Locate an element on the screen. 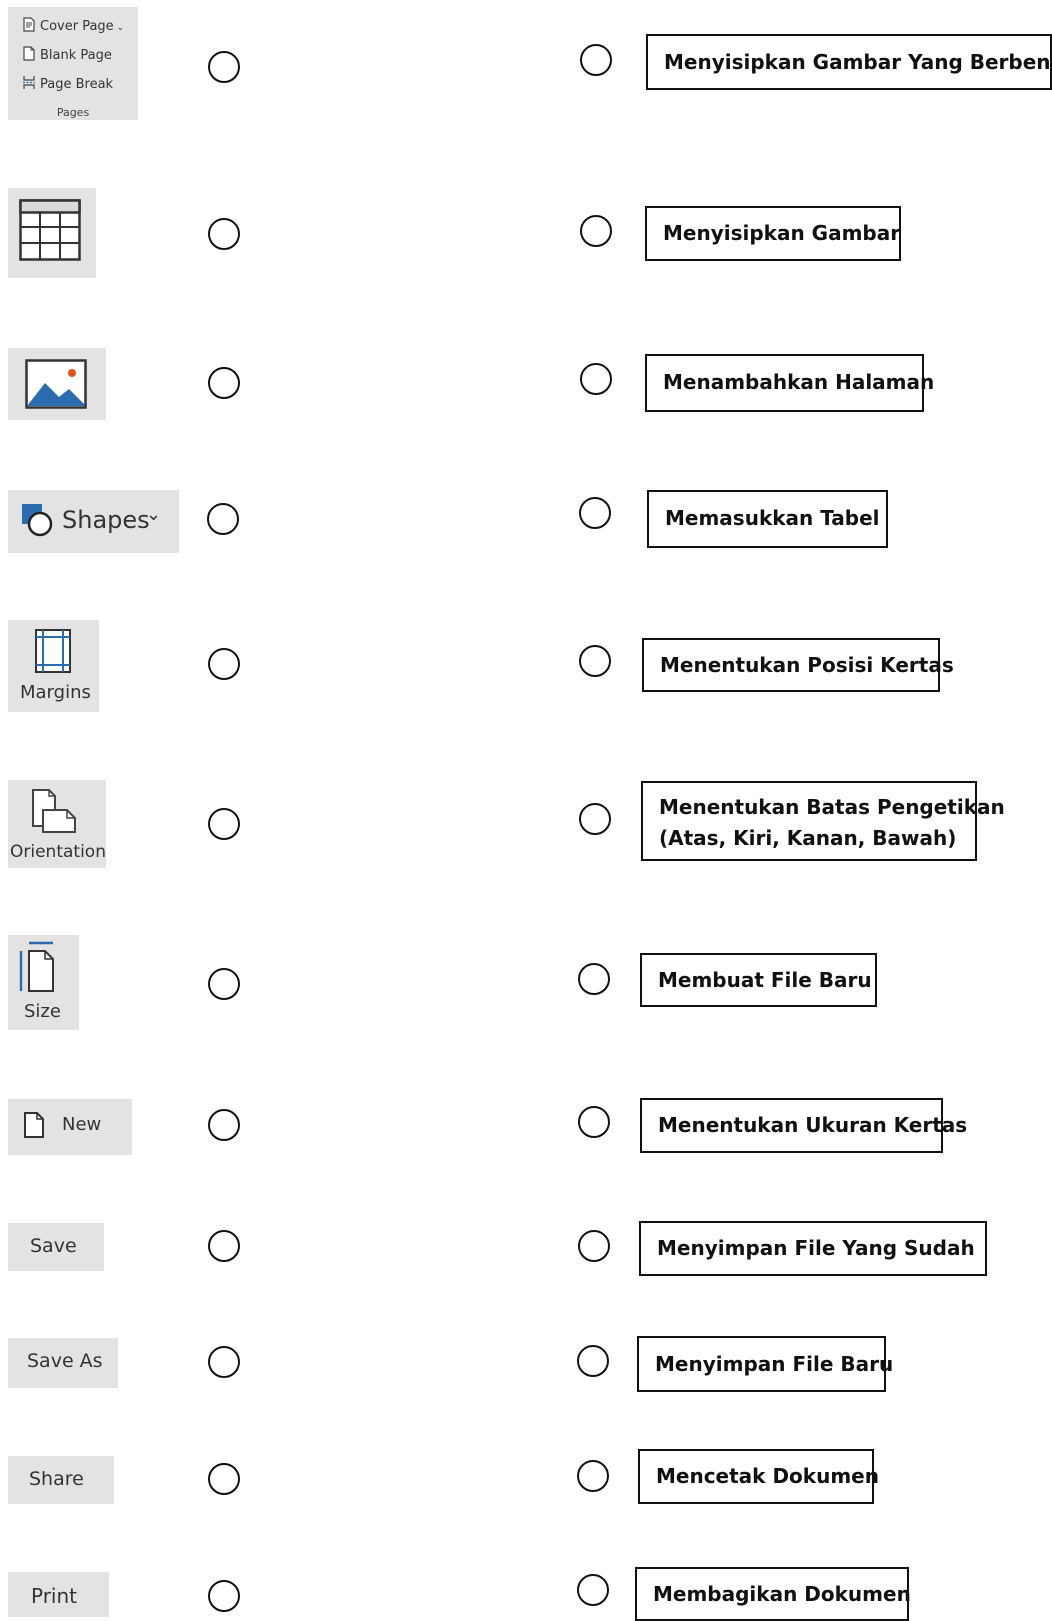 This screenshot has height=1621, width=1052. size-button: Size is located at coordinates (43, 982).